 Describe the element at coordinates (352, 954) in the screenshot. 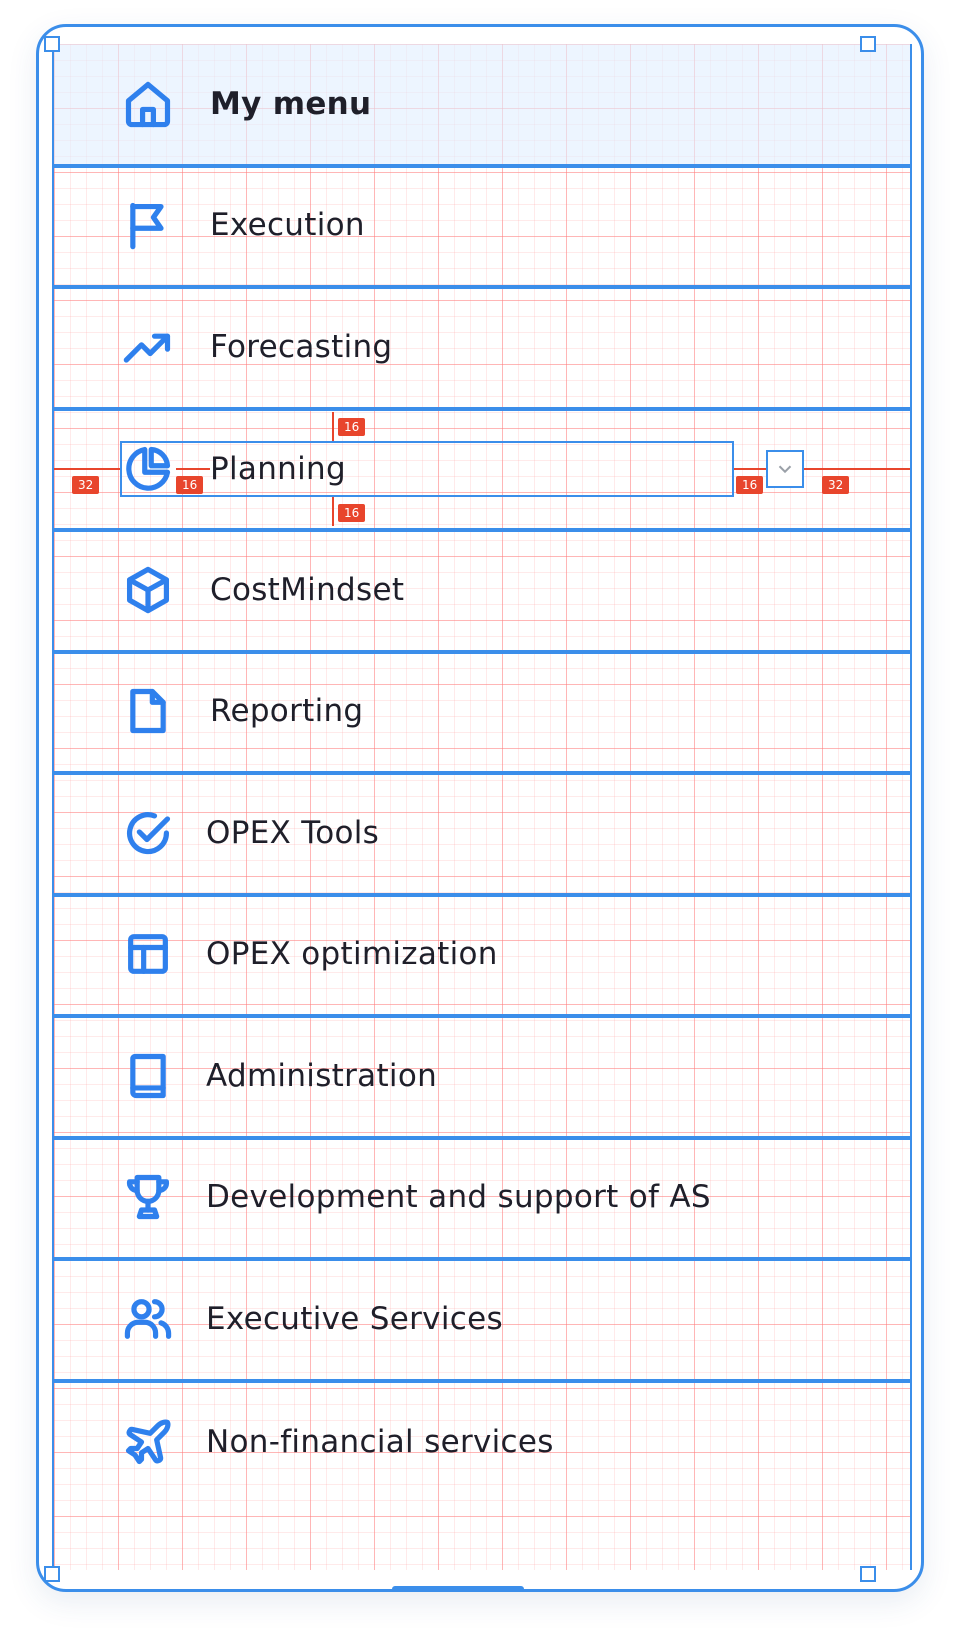

I see `menu-item-label: OPEX optimization` at that location.